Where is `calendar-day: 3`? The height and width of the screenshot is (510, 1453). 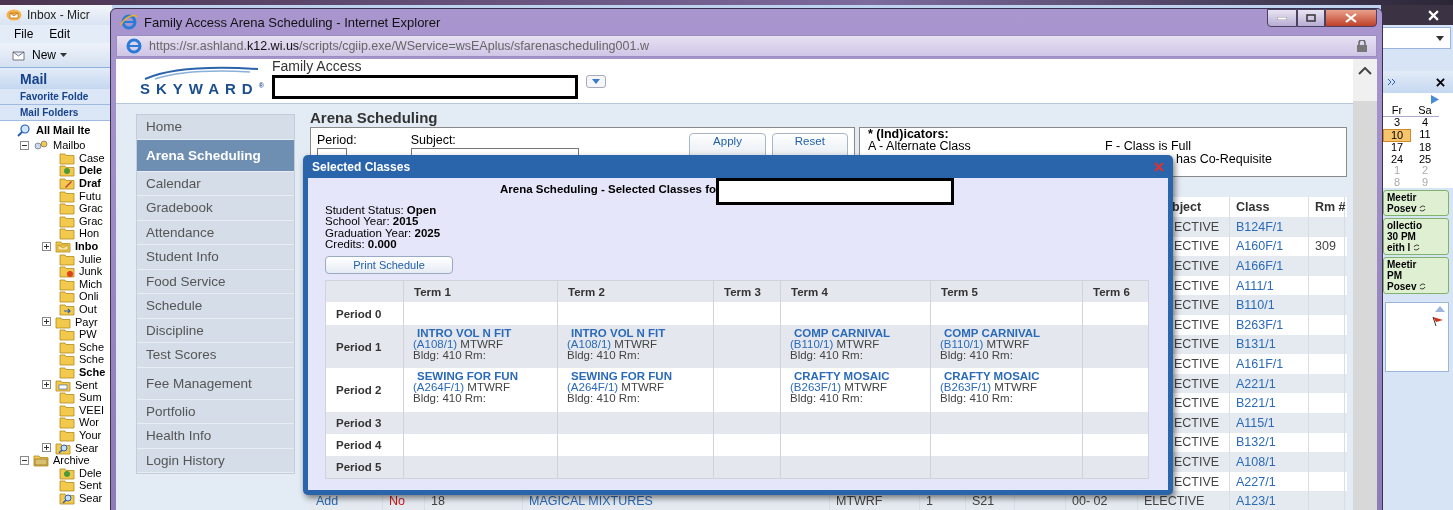
calendar-day: 3 is located at coordinates (1397, 123).